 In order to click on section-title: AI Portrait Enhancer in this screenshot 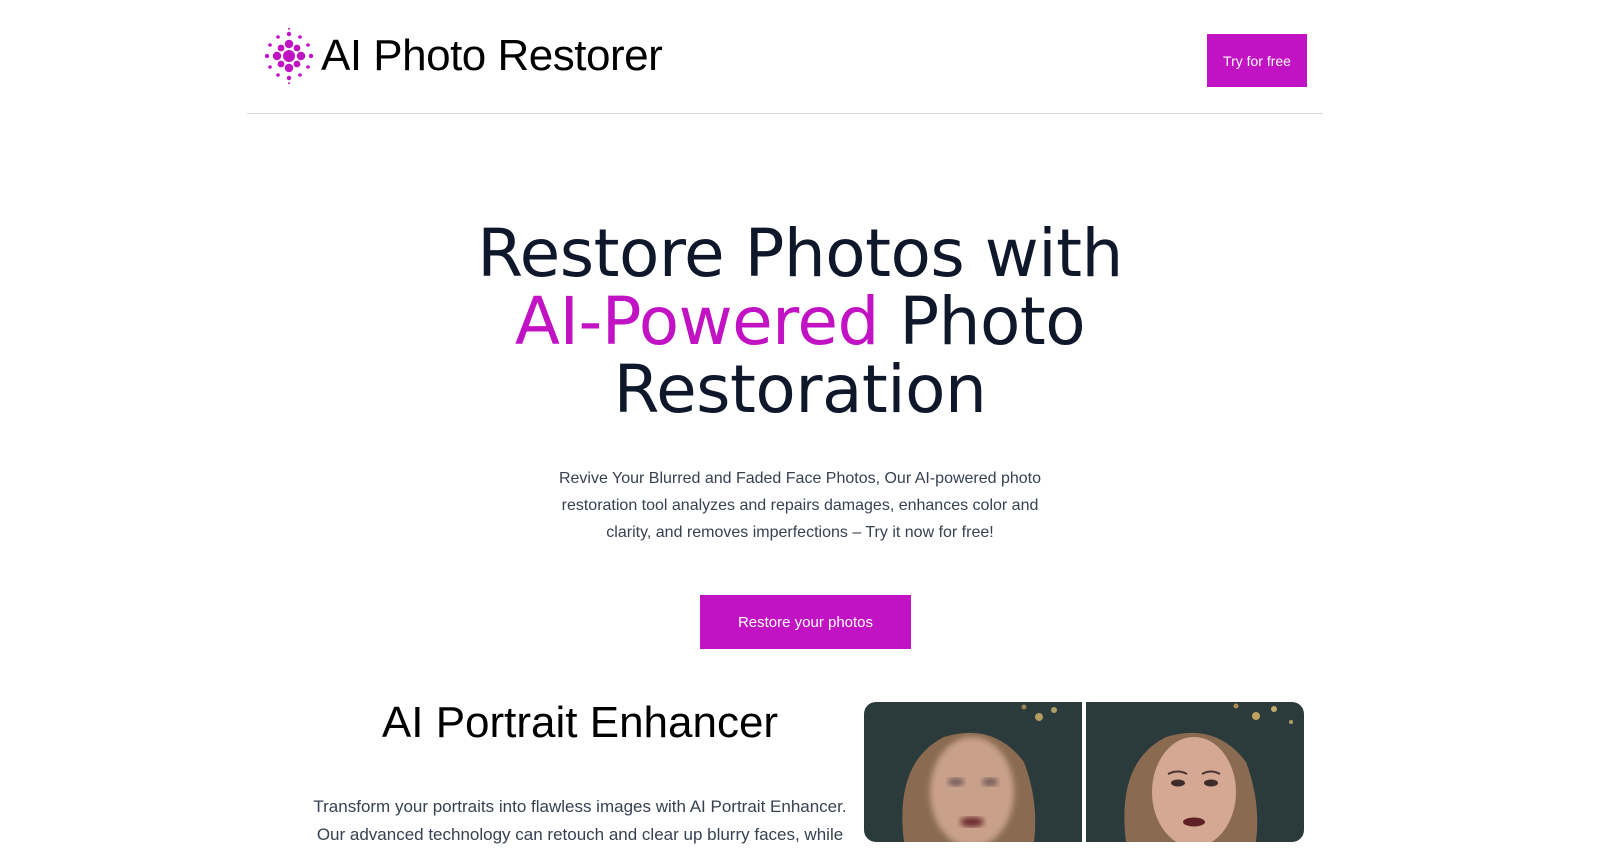, I will do `click(580, 722)`.